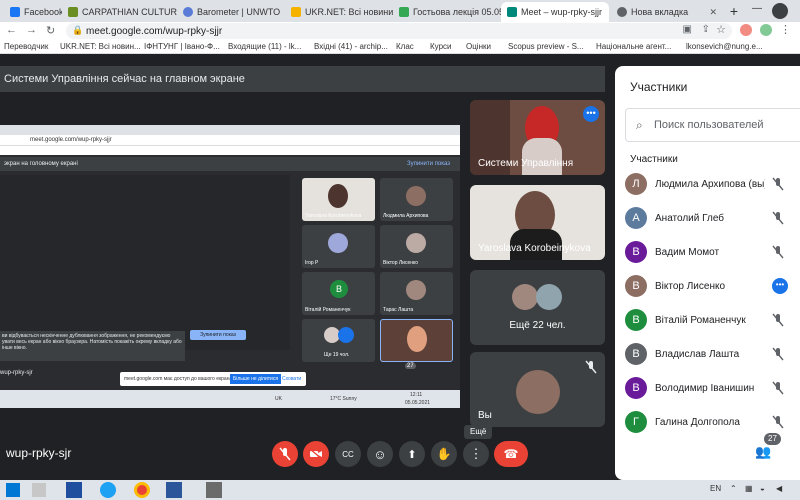 This screenshot has height=500, width=800. What do you see at coordinates (712, 252) in the screenshot?
I see `participant-row: В Вадим Момот` at bounding box center [712, 252].